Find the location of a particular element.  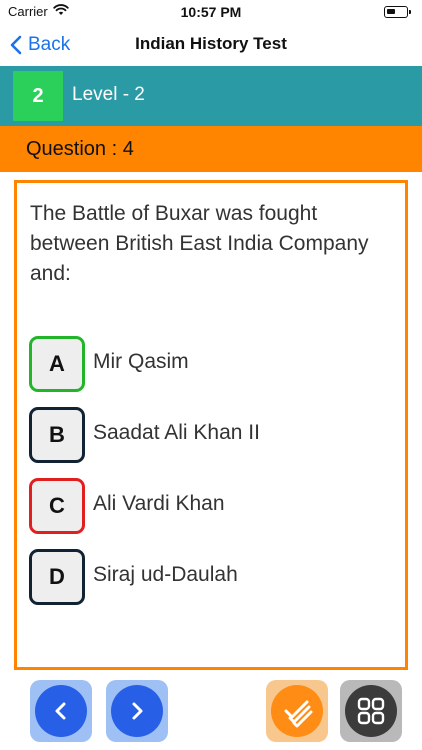

option-text-a: Mir Qasim is located at coordinates (141, 361).